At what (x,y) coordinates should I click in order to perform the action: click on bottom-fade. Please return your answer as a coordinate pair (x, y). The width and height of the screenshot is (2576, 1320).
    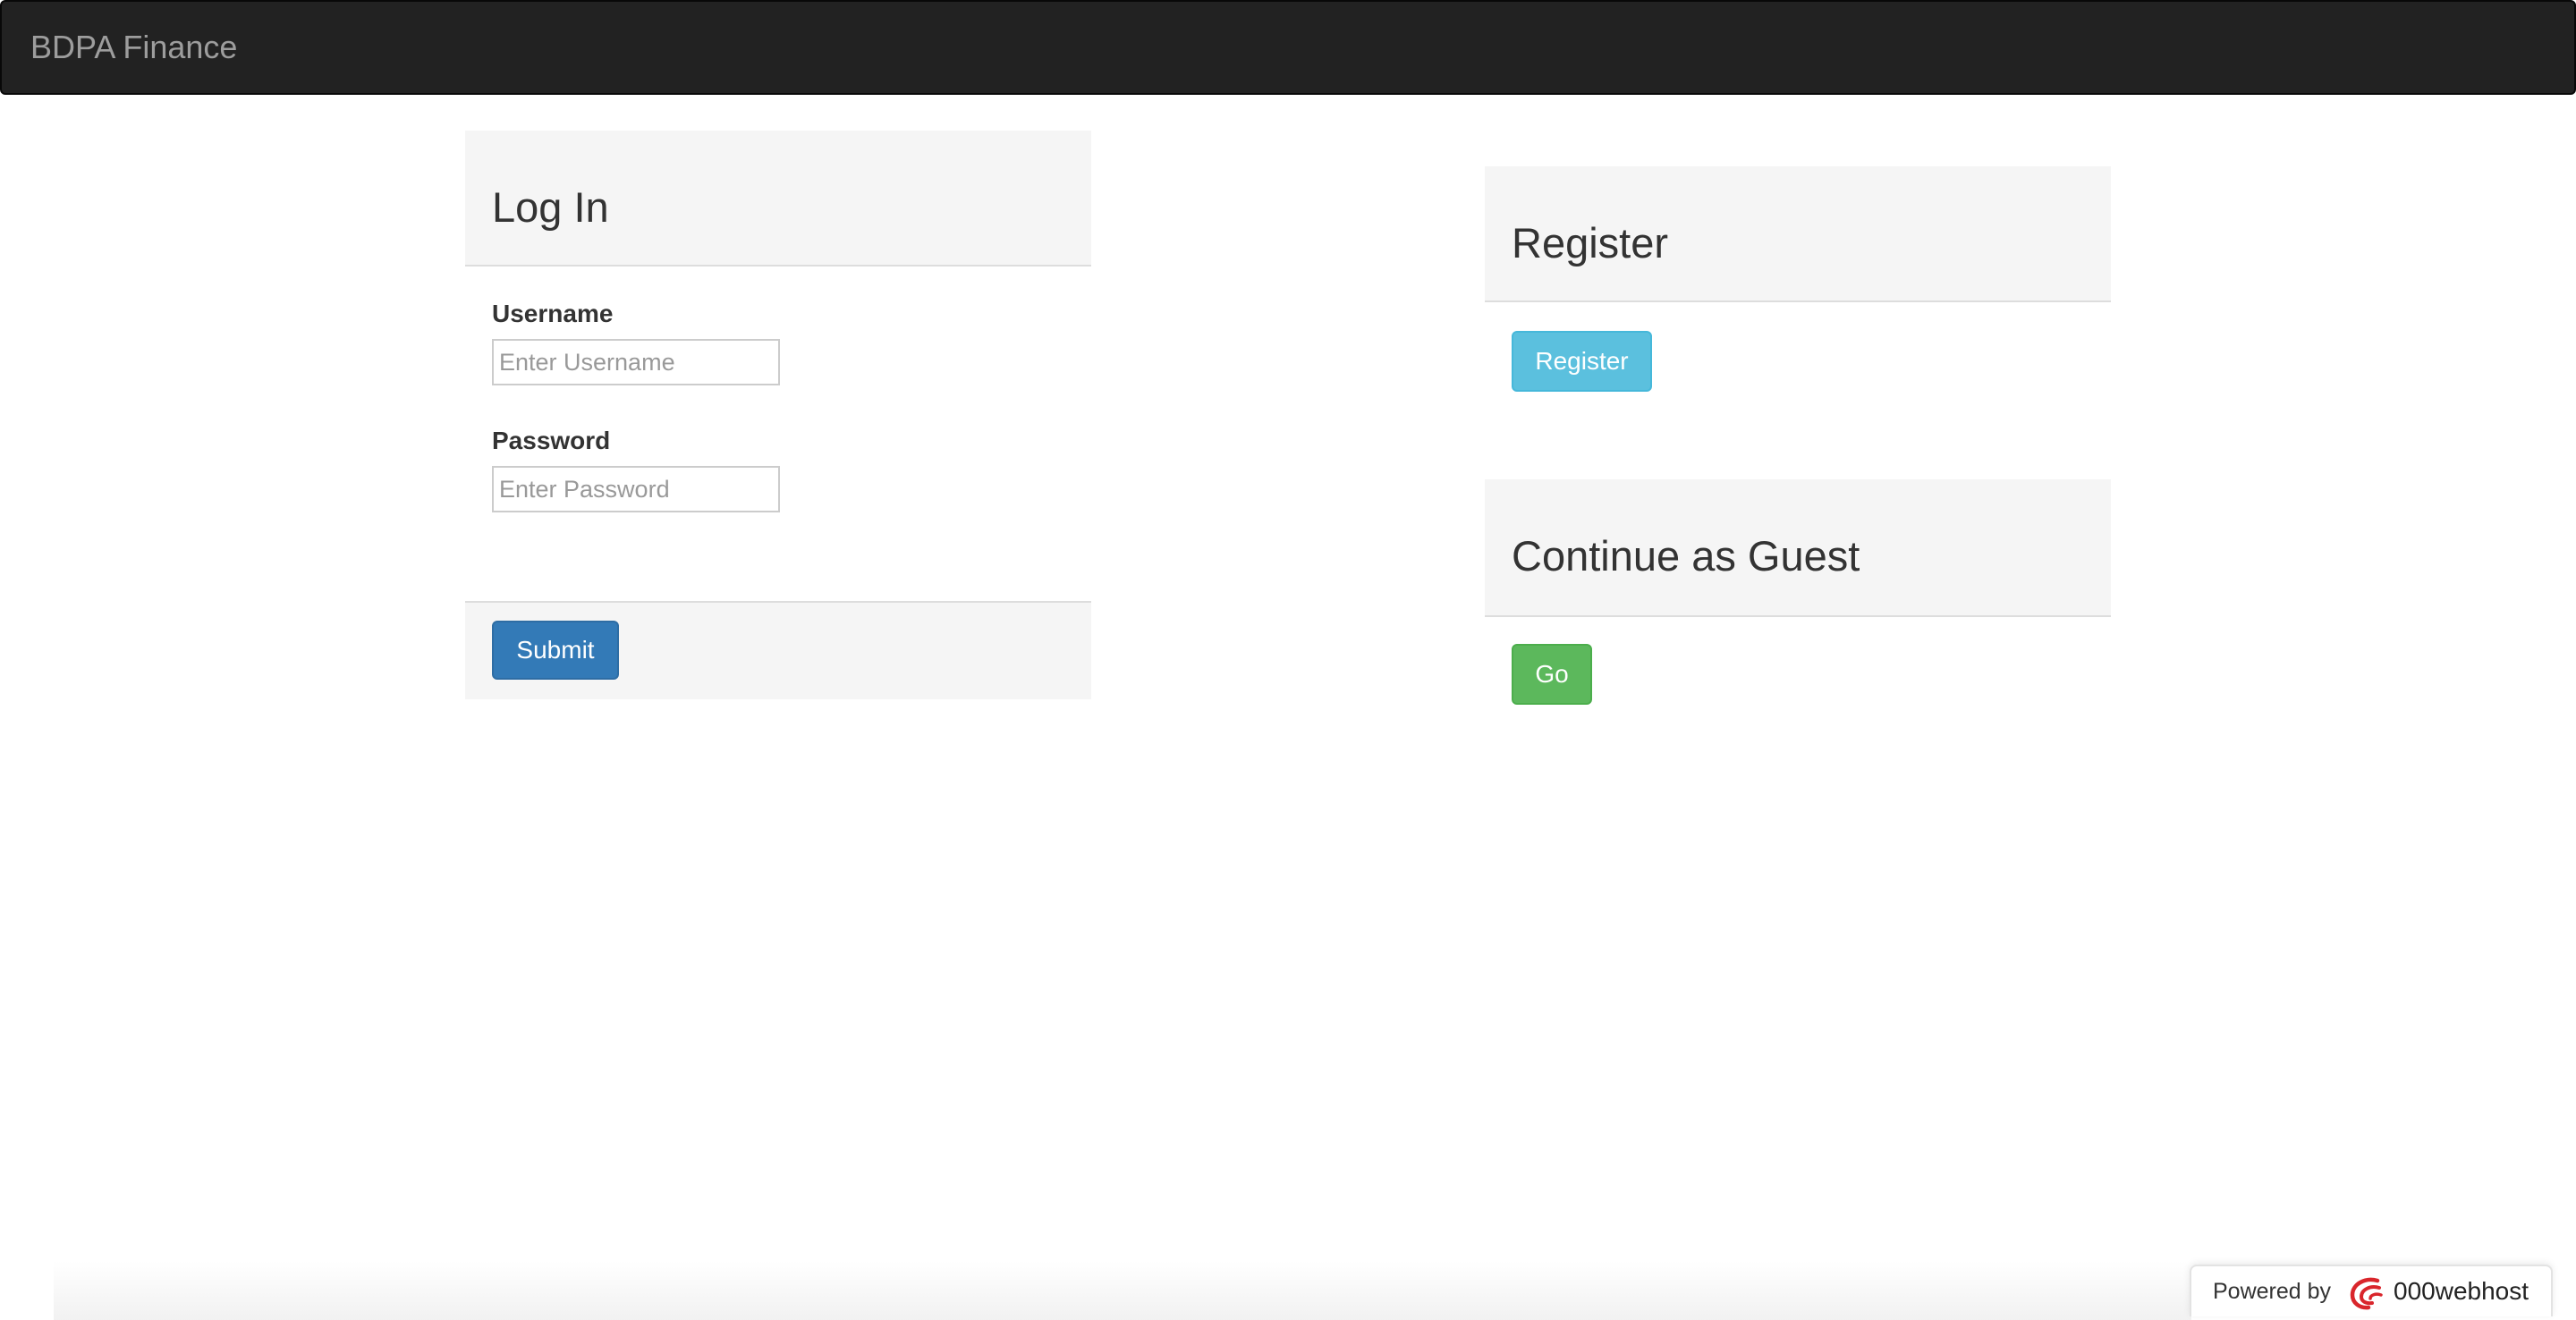
    Looking at the image, I should click on (1122, 1290).